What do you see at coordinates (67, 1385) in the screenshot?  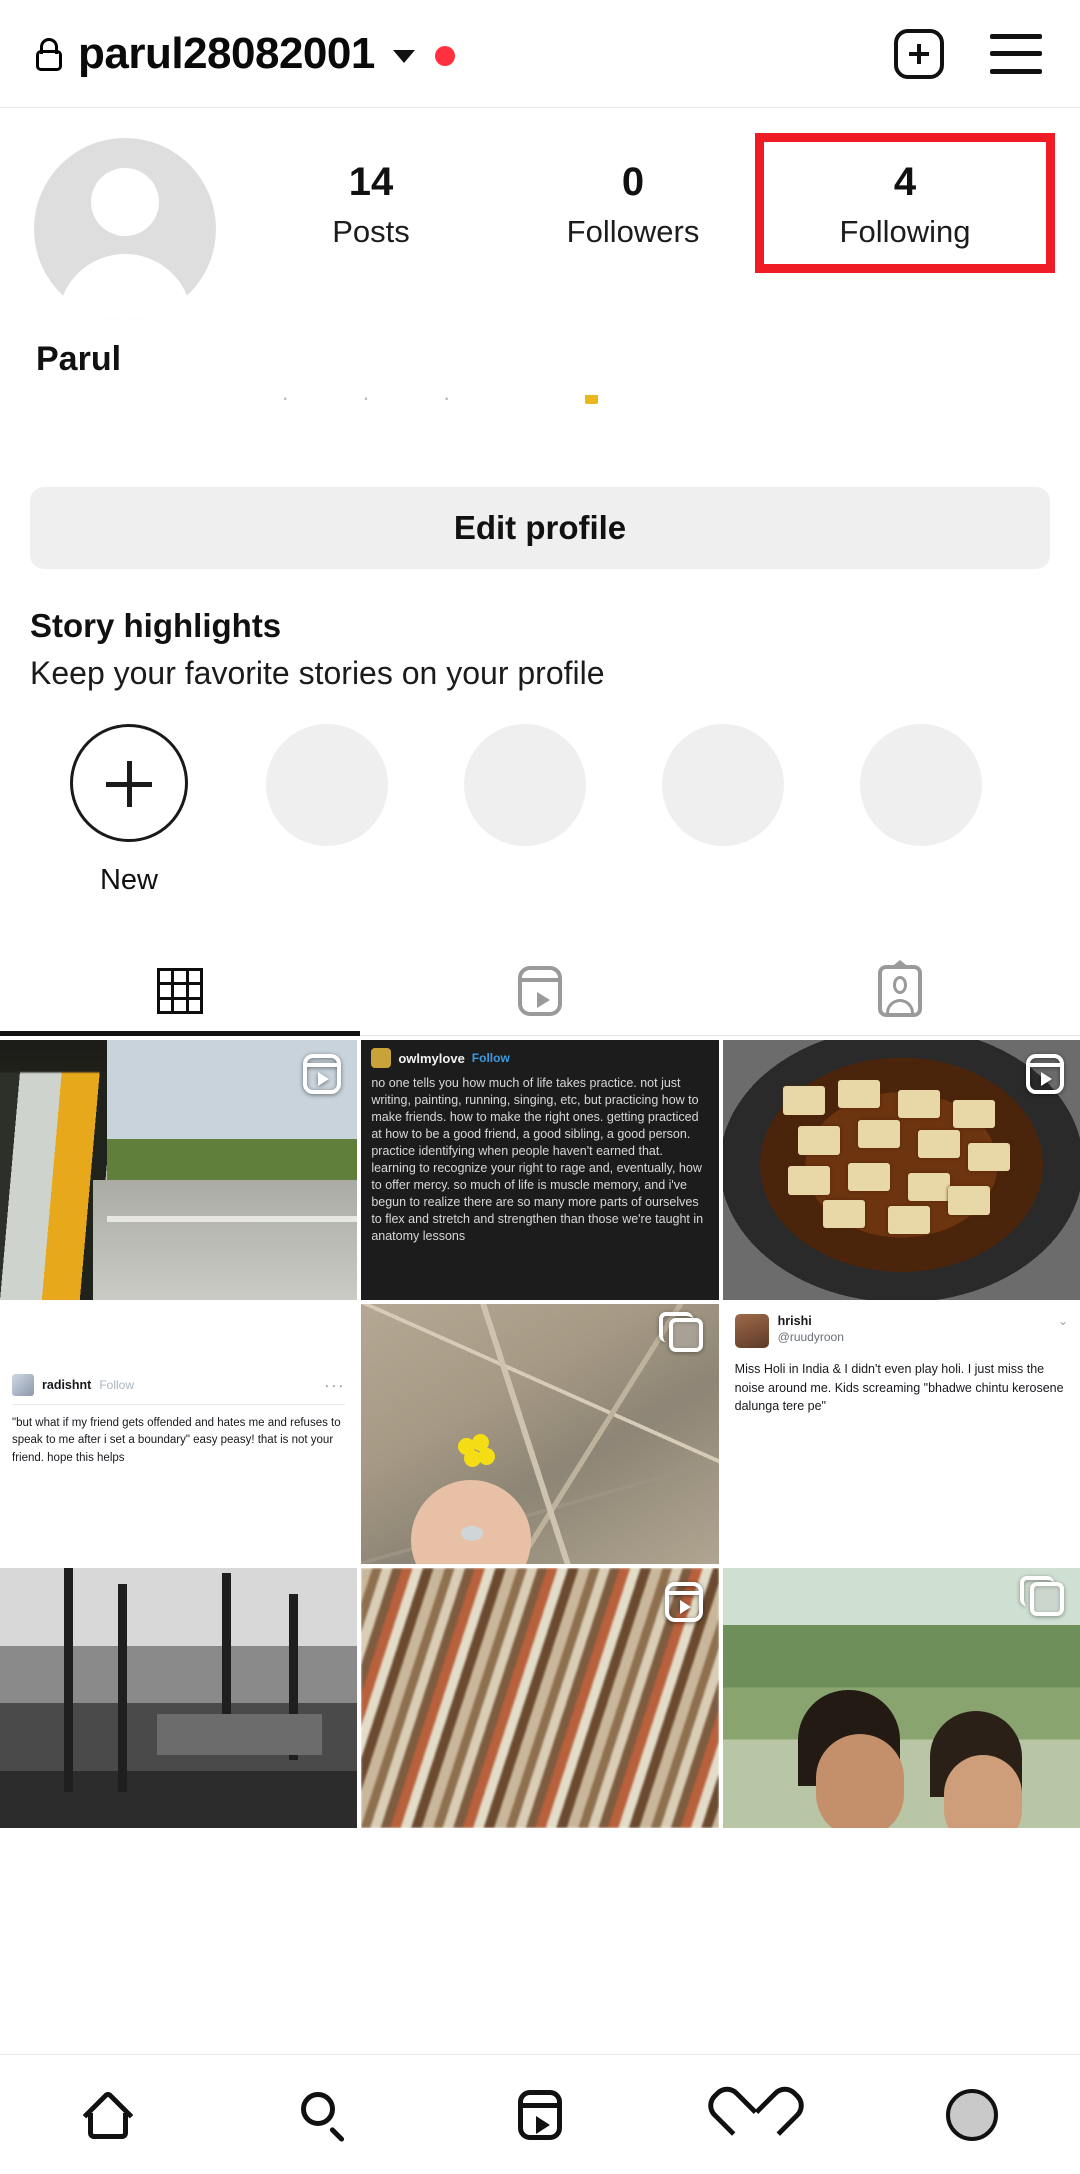 I see `post-handle: radishnt` at bounding box center [67, 1385].